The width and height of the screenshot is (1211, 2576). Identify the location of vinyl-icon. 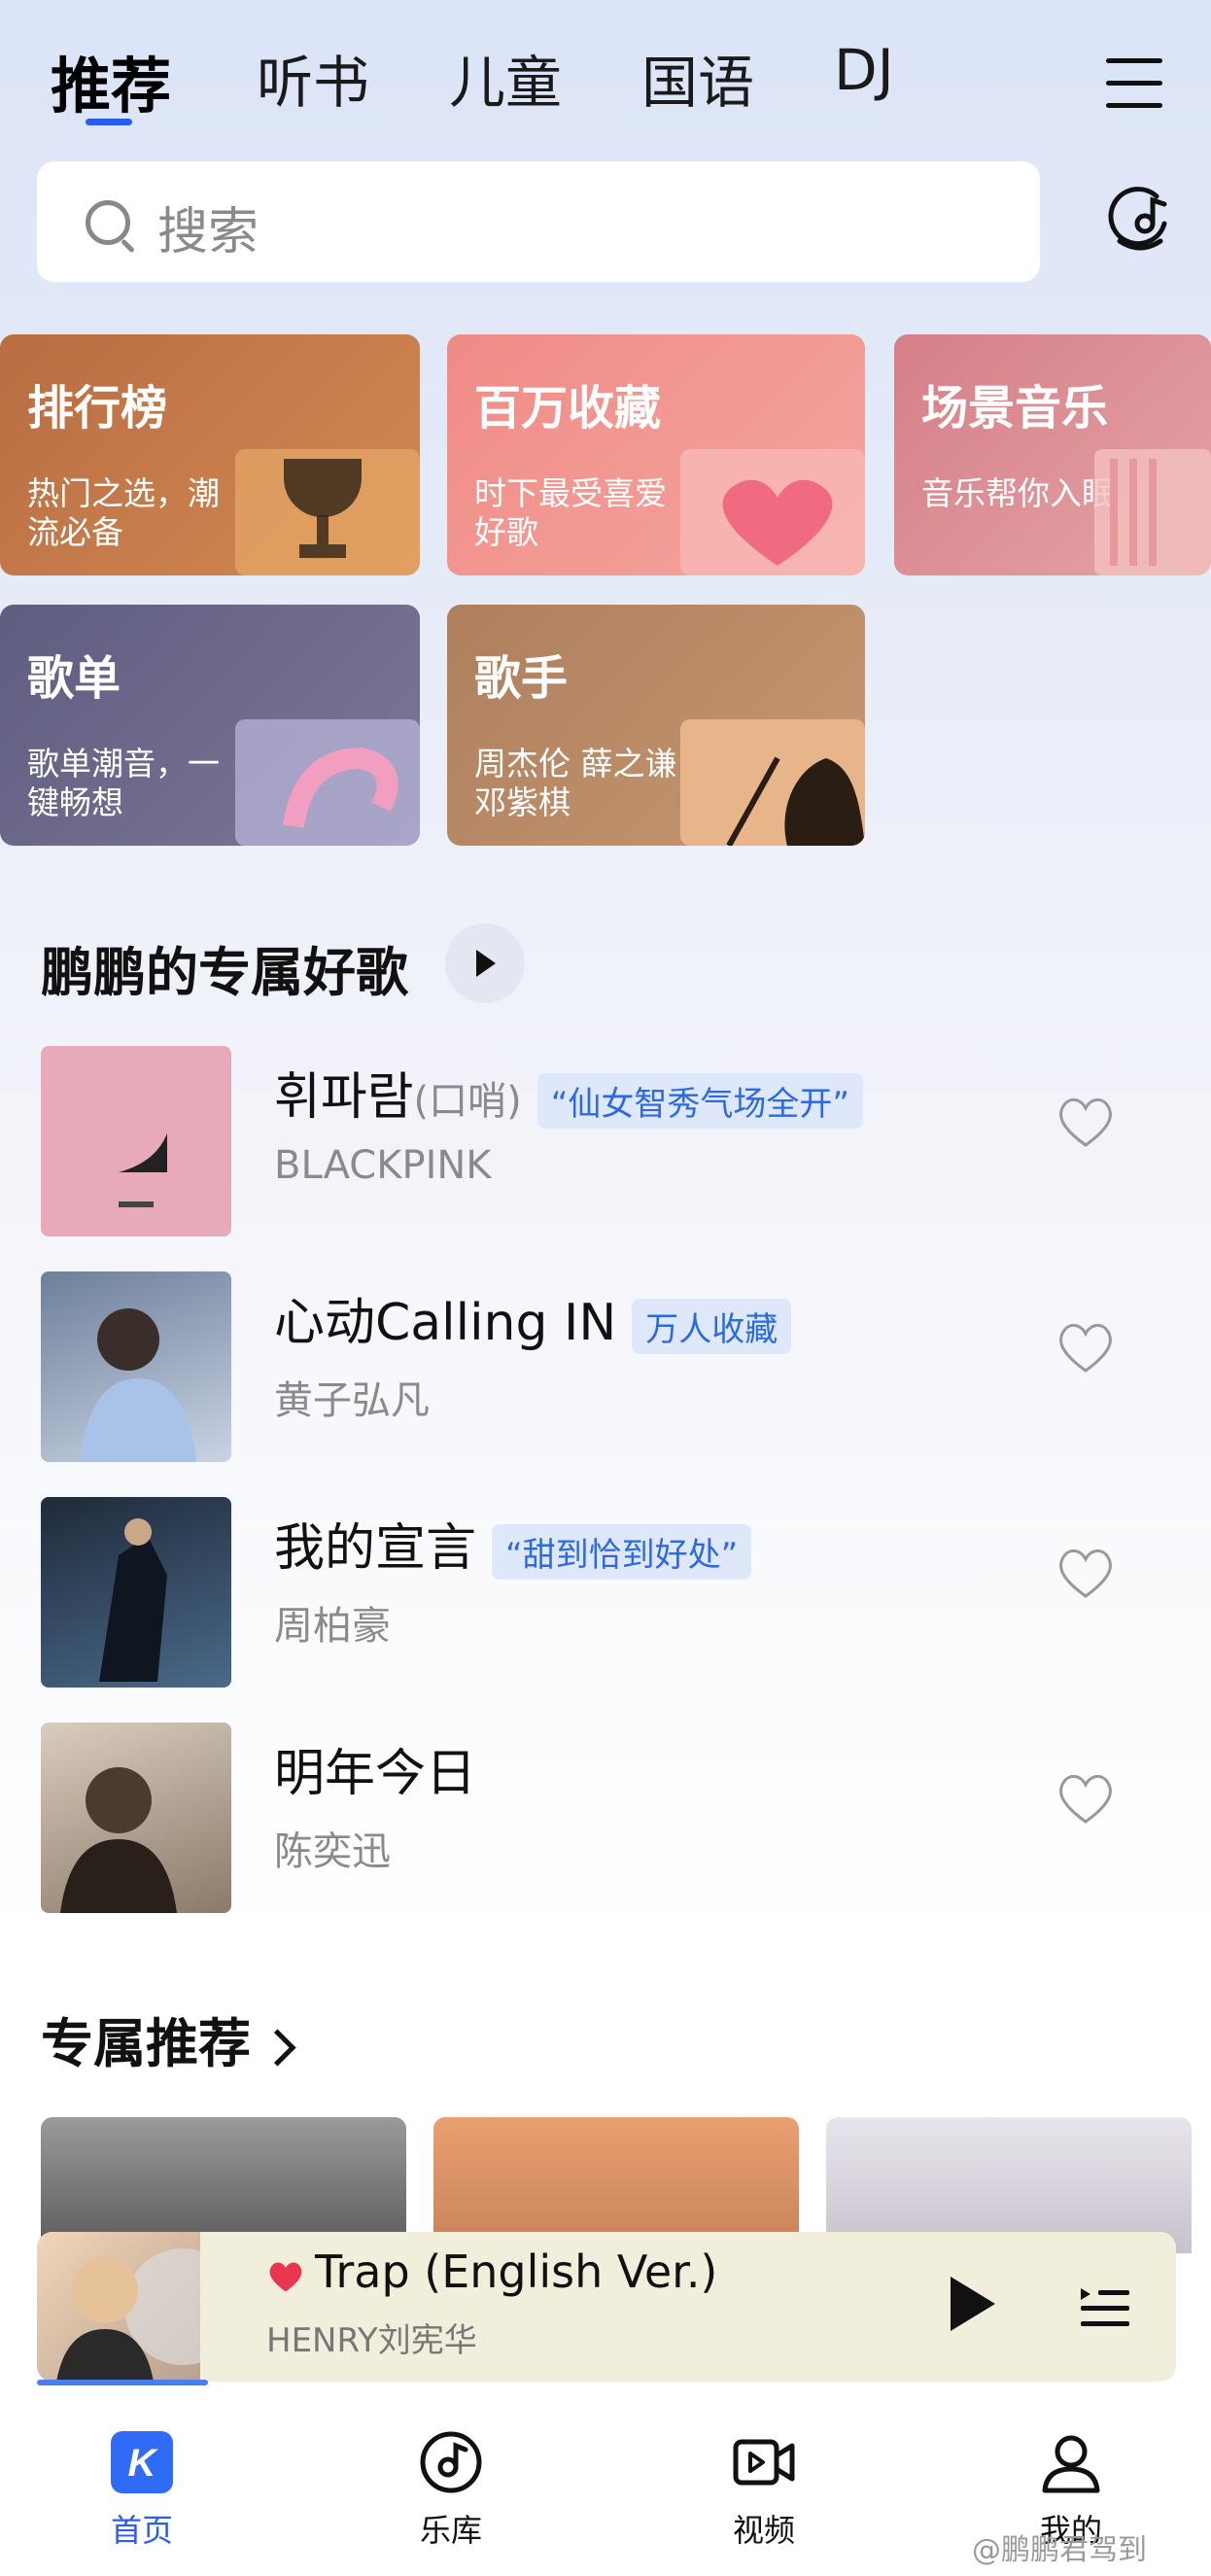
(451, 2462).